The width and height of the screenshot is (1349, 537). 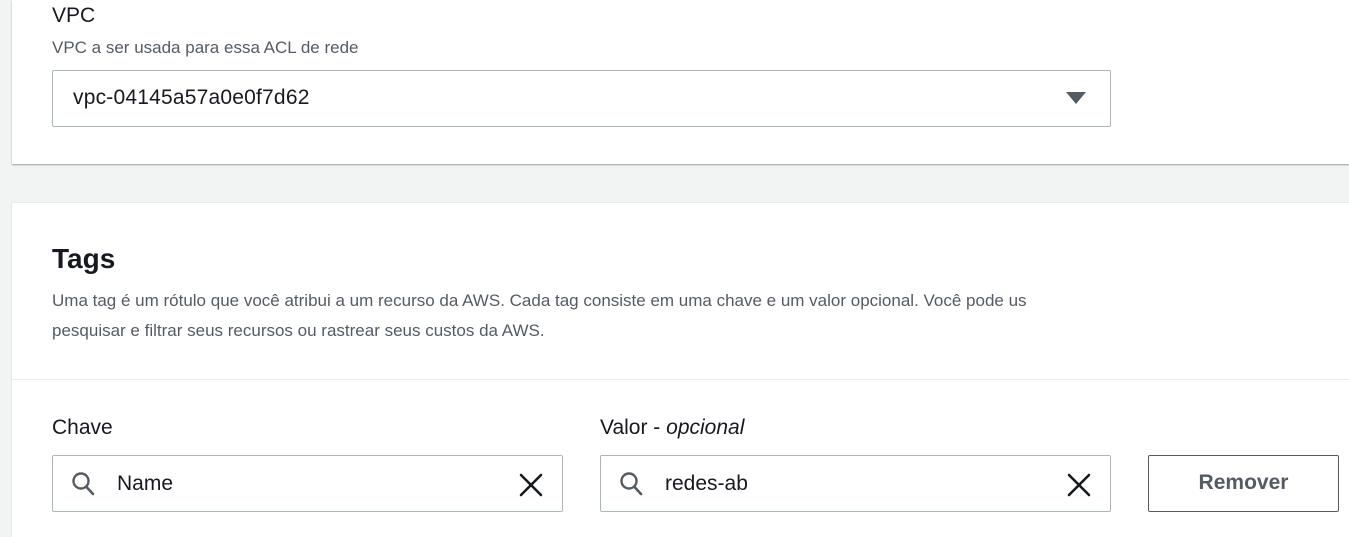 What do you see at coordinates (633, 427) in the screenshot?
I see `value-label-text: Valor -` at bounding box center [633, 427].